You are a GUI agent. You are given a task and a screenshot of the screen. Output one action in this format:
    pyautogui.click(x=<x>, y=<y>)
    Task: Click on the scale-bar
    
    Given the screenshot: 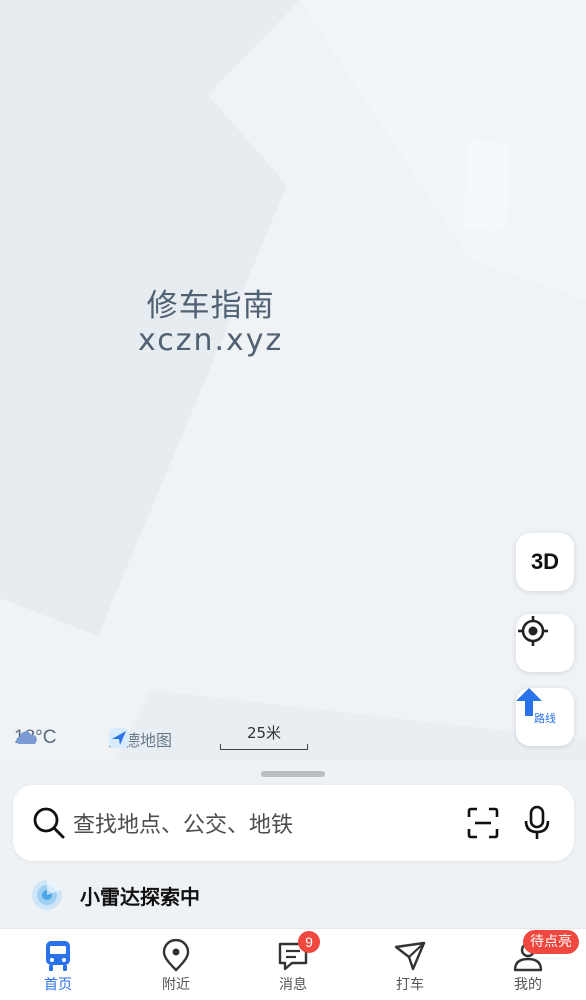 What is the action you would take?
    pyautogui.click(x=264, y=747)
    